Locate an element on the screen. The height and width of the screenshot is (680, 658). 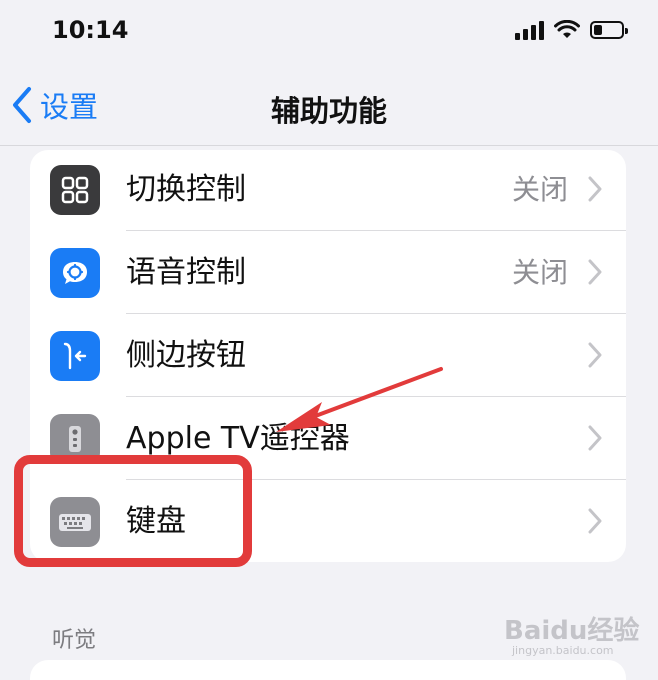
side-button-icon is located at coordinates (75, 356).